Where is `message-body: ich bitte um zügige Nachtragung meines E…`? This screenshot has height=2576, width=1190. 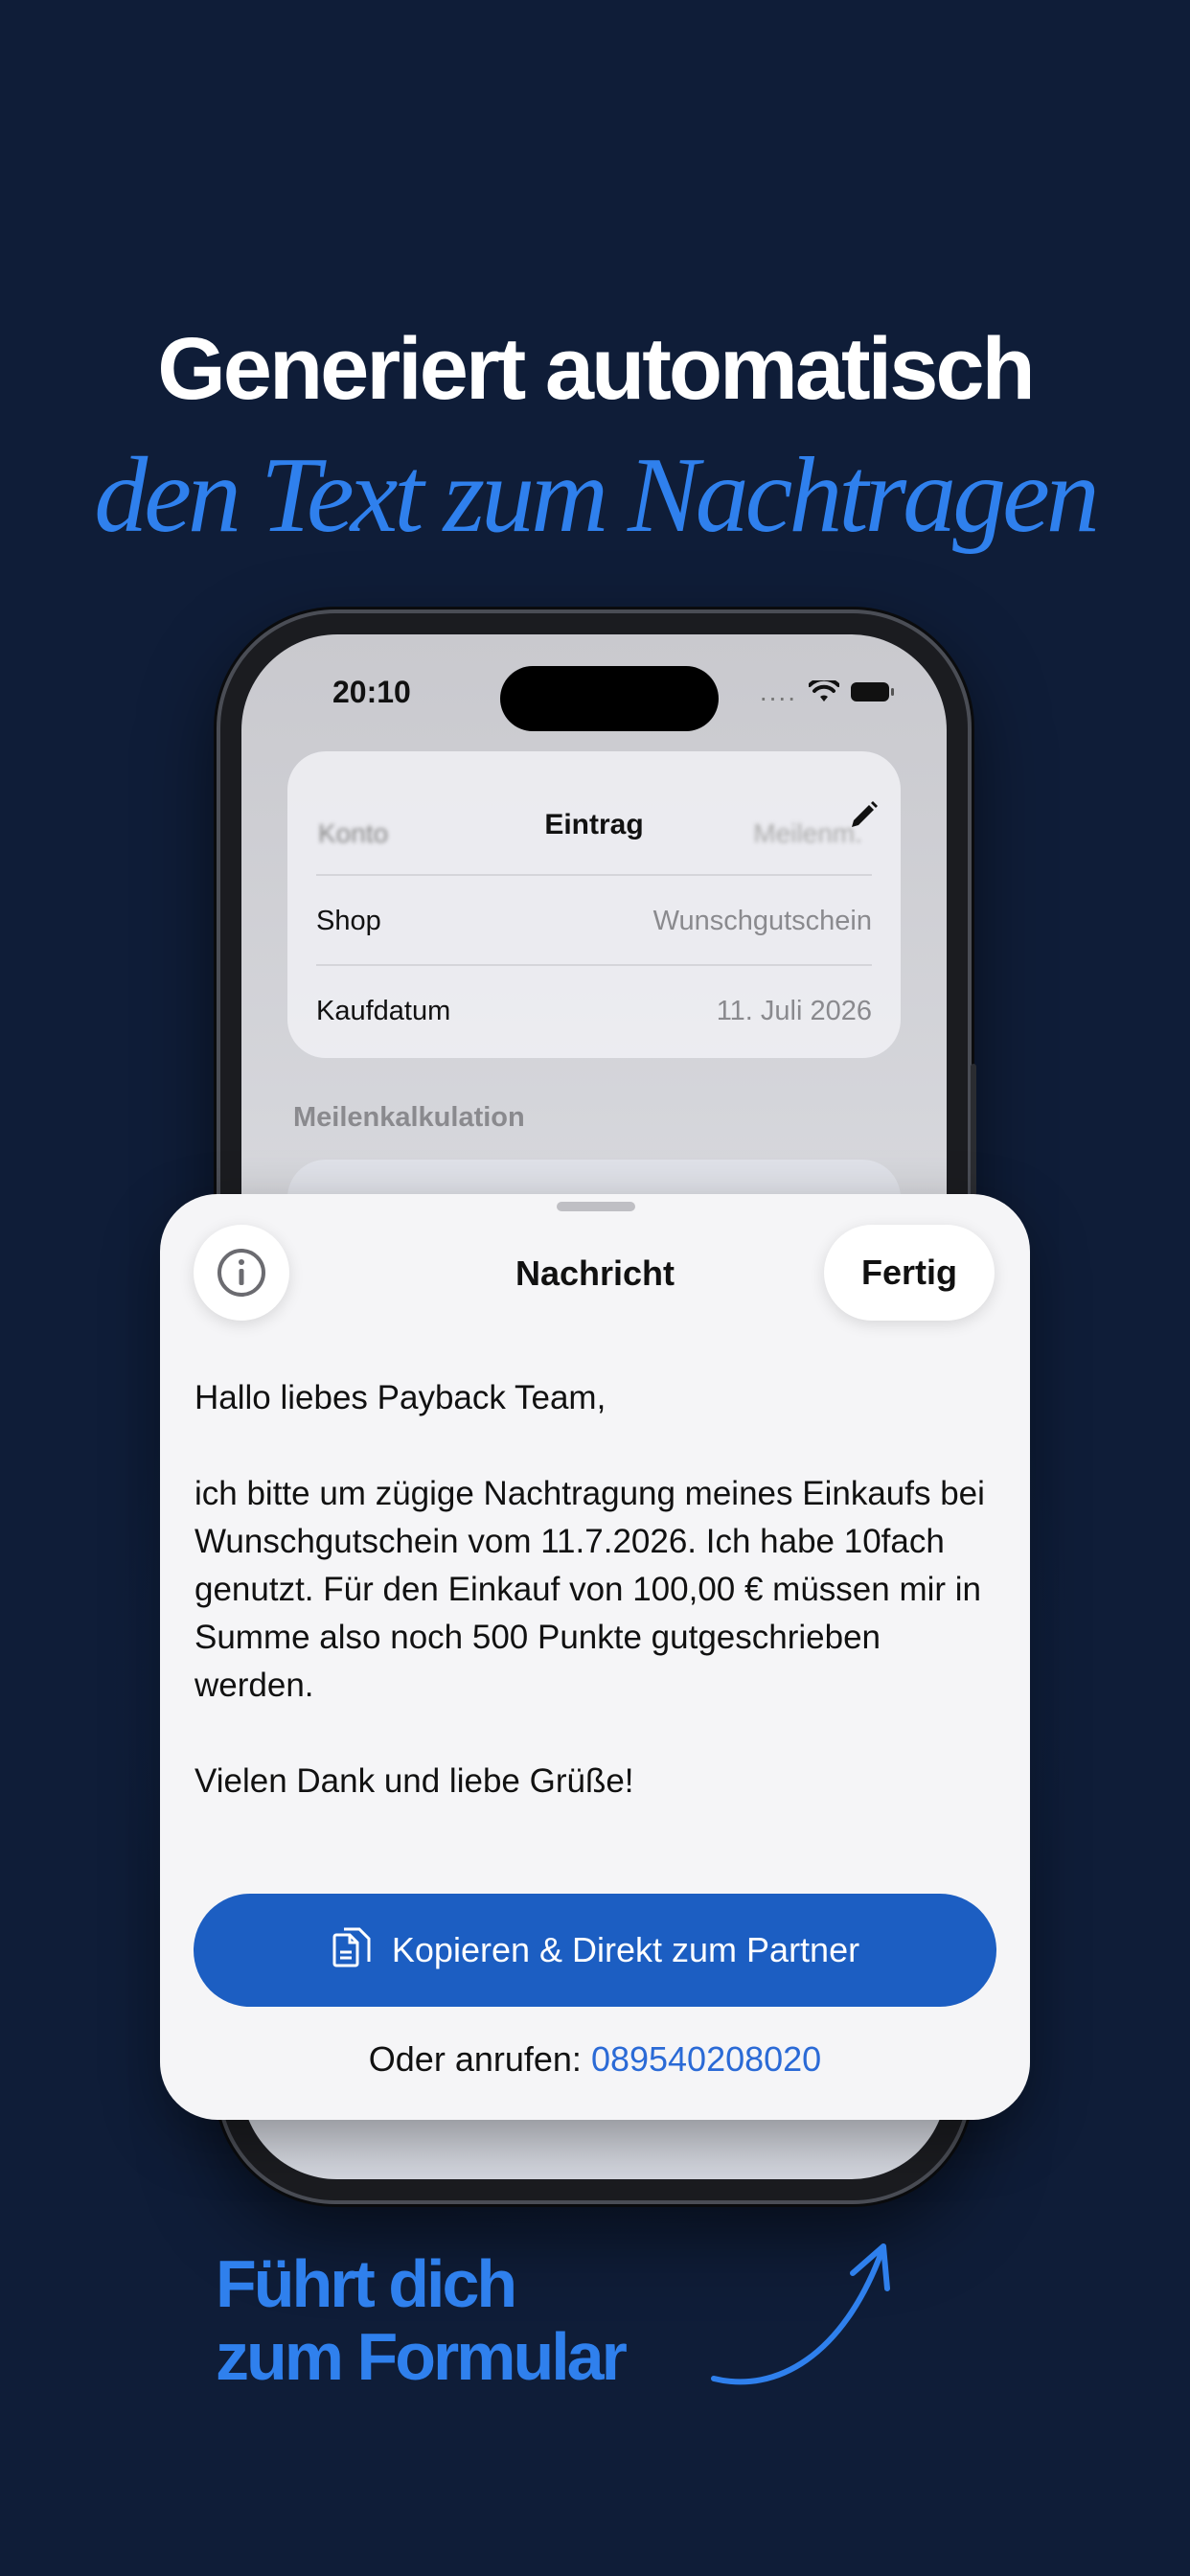 message-body: ich bitte um zügige Nachtragung meines E… is located at coordinates (590, 1589).